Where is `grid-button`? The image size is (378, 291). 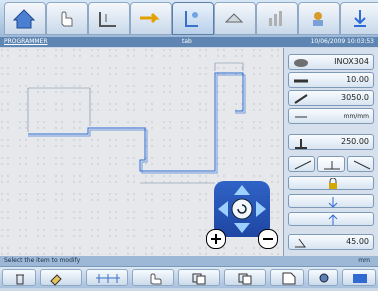
grid-button is located at coordinates (107, 277).